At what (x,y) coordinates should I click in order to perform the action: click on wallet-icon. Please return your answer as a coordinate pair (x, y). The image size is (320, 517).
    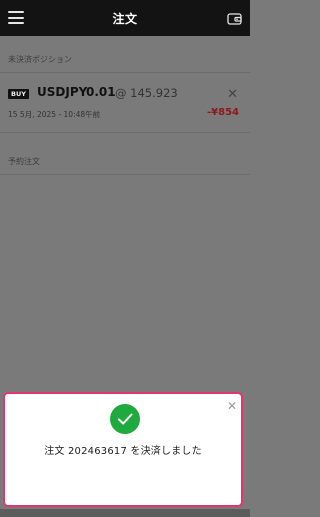
    Looking at the image, I should click on (234, 18).